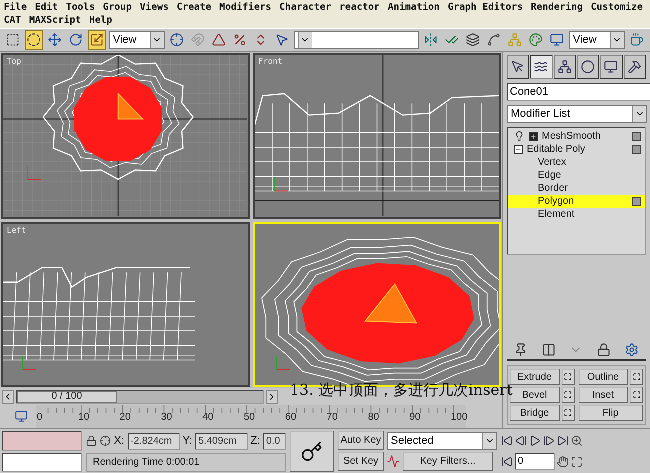 Image resolution: width=650 pixels, height=473 pixels. I want to click on cursor-icon, so click(518, 67).